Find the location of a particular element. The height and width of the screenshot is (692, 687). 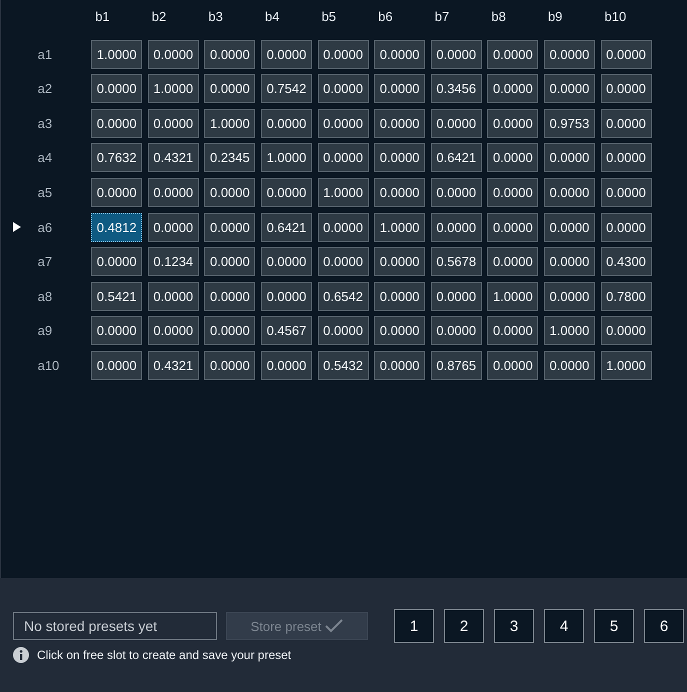

matrix-cell: 0.6542 is located at coordinates (343, 296).